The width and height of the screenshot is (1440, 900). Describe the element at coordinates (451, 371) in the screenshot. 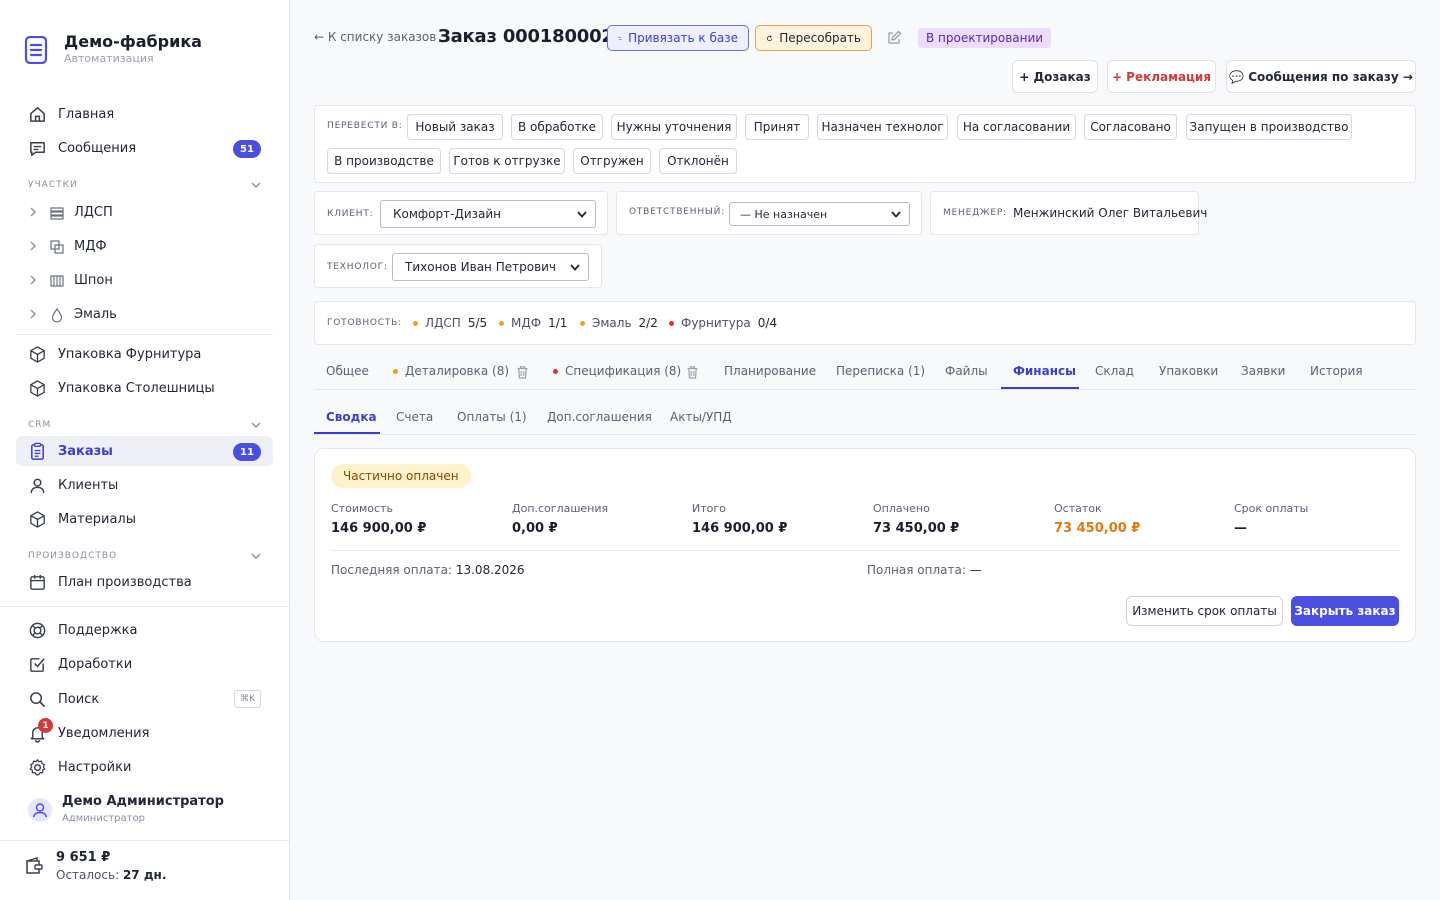

I see `tab-detailing: Деталировка (8)` at that location.